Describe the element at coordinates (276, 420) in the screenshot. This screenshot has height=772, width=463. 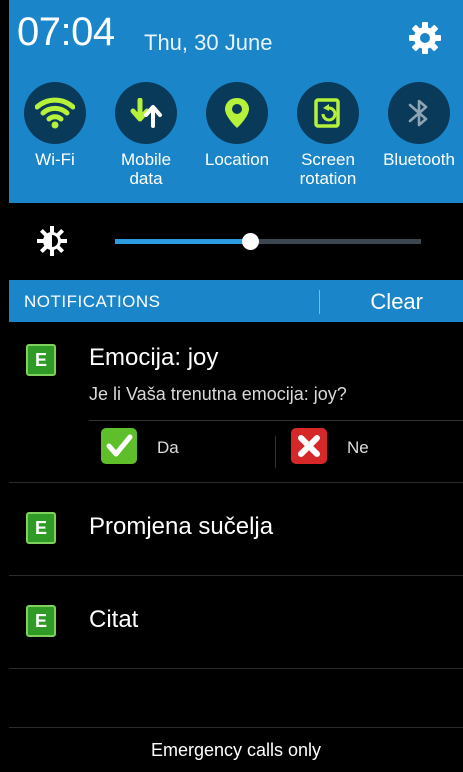
I see `action-divider` at that location.